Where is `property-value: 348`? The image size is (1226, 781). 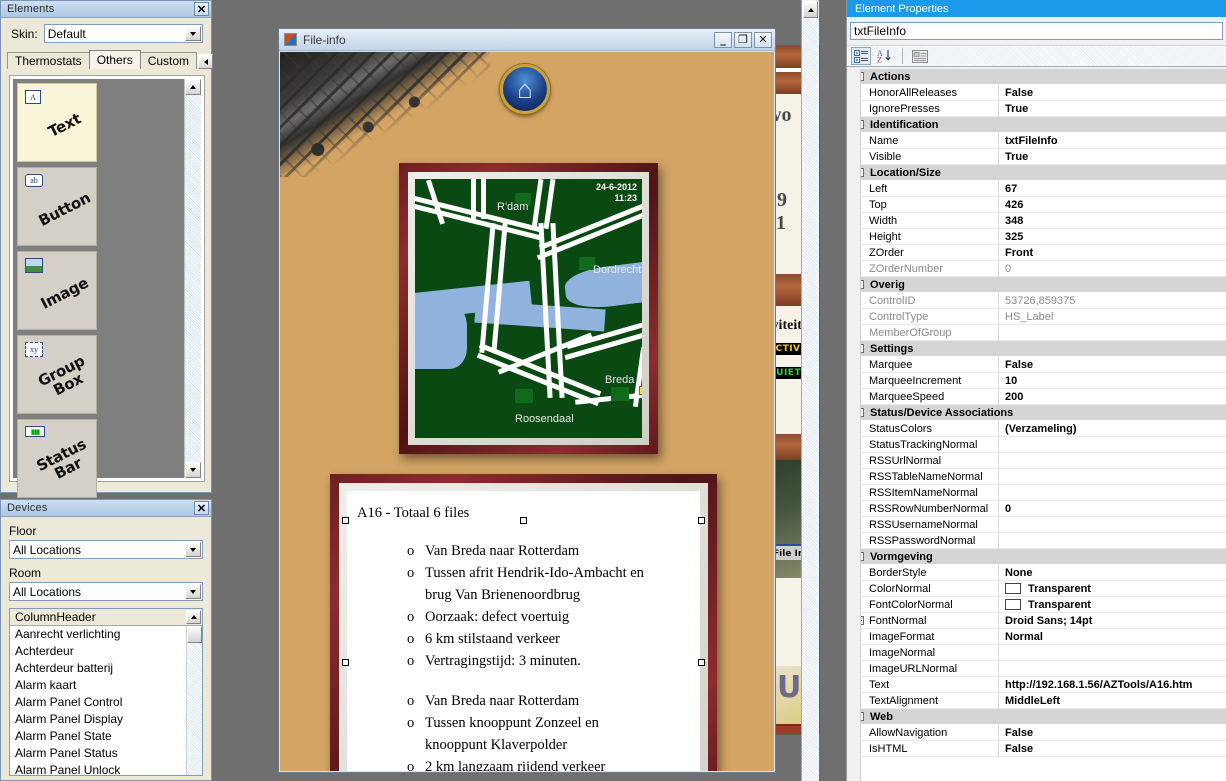
property-value: 348 is located at coordinates (1112, 221).